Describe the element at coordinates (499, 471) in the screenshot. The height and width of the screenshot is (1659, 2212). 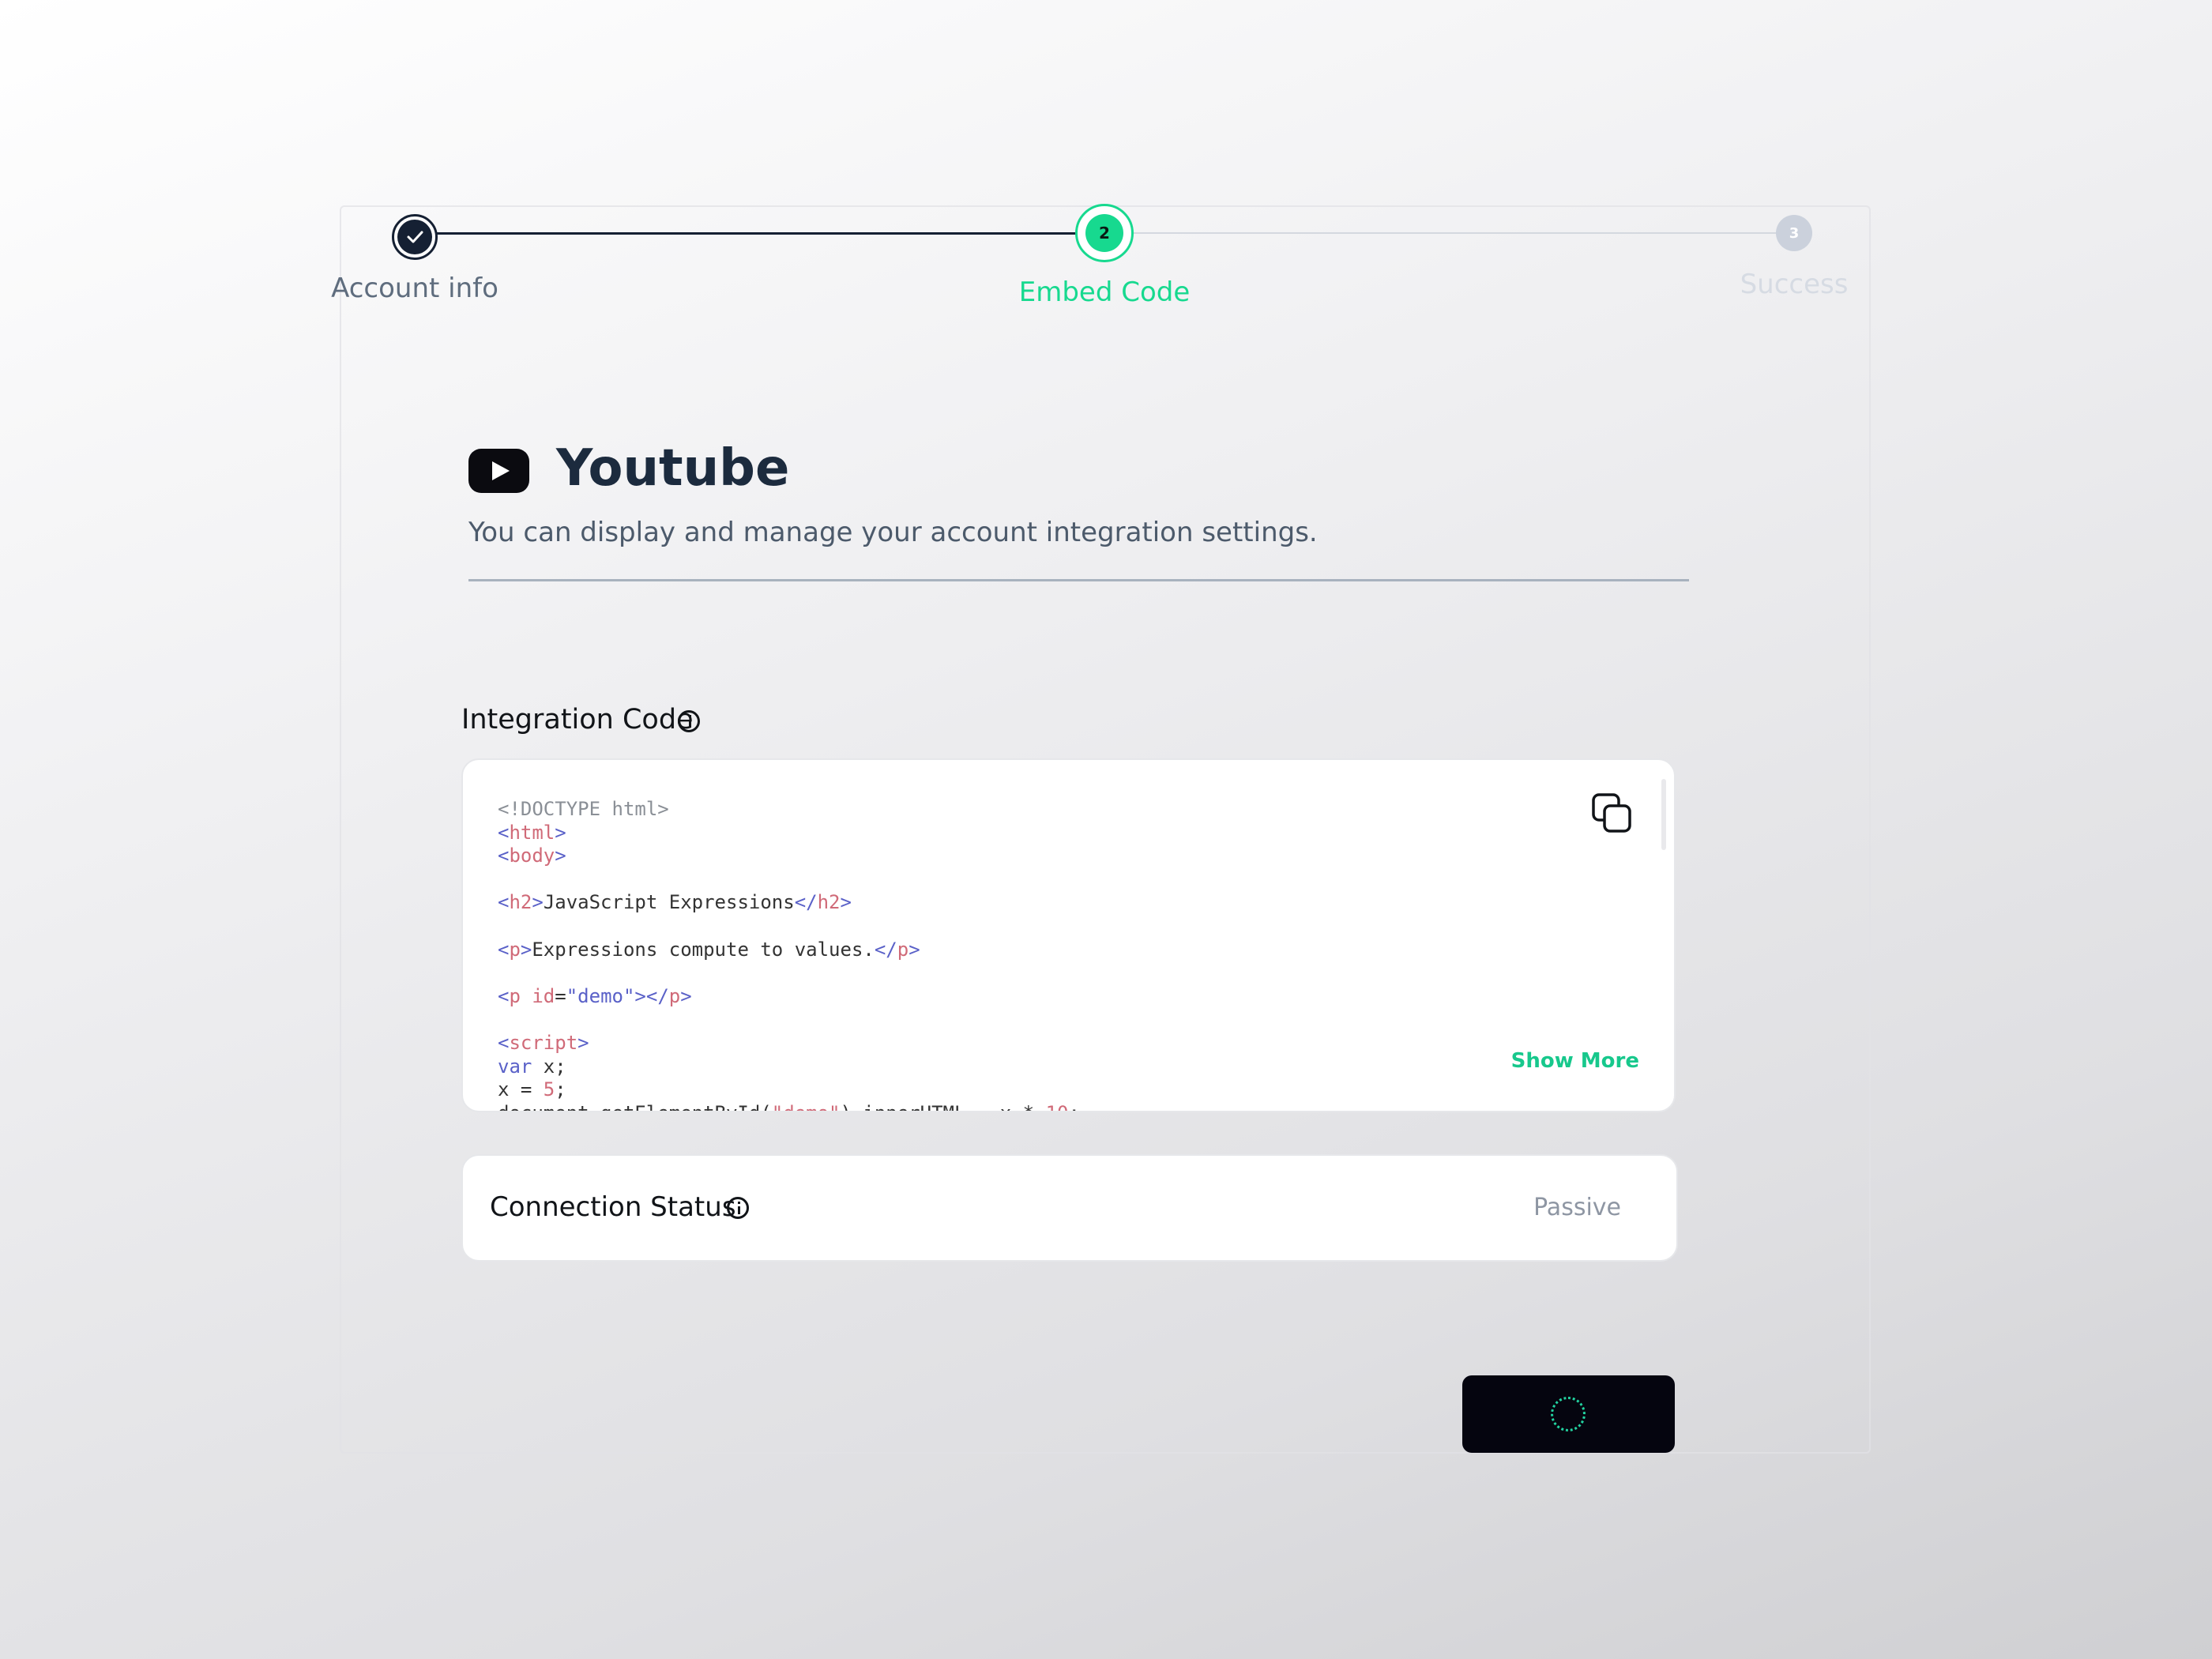
I see `youtube-icon` at that location.